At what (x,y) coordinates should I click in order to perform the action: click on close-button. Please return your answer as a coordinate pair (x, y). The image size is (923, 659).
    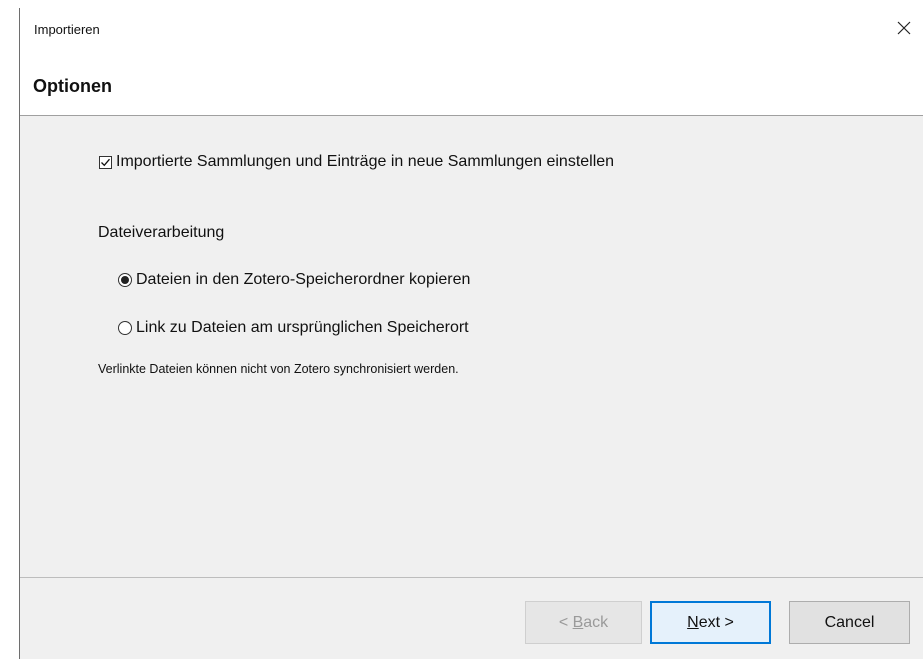
    Looking at the image, I should click on (904, 28).